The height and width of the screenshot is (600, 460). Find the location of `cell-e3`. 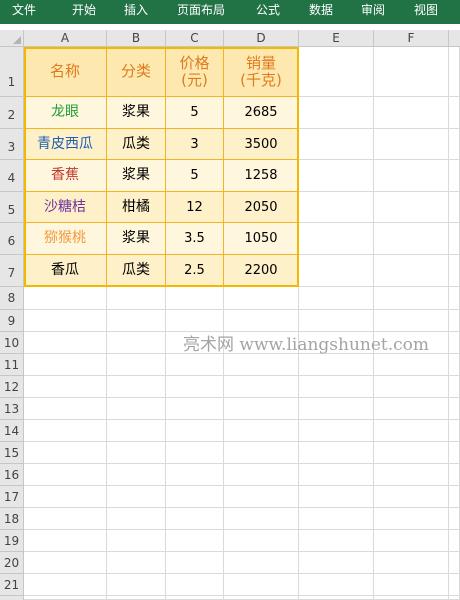

cell-e3 is located at coordinates (336, 144).